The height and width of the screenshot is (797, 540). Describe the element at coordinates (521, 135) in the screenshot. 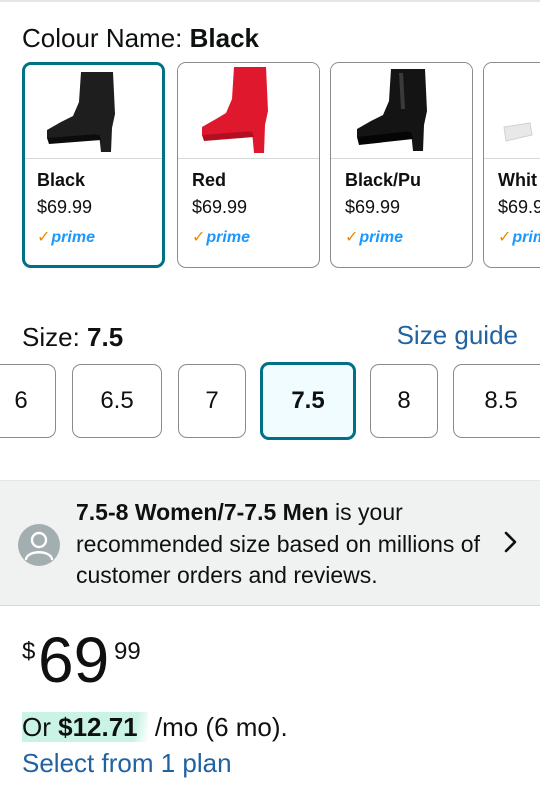

I see `ankle-boot-image-white` at that location.